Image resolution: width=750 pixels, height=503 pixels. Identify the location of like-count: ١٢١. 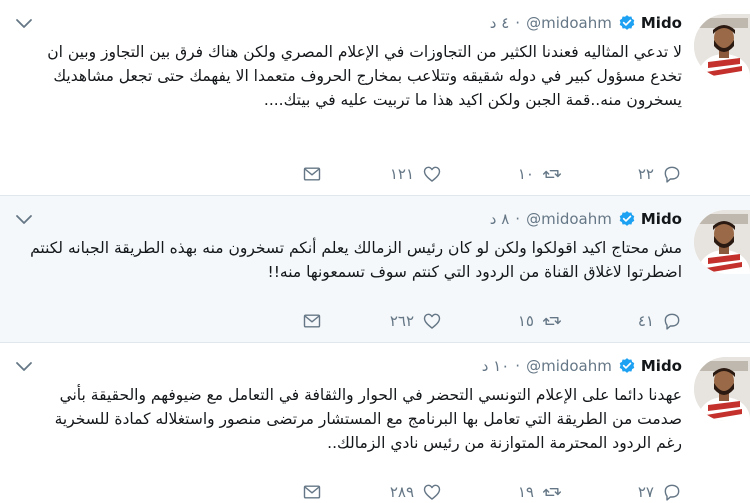
(401, 174).